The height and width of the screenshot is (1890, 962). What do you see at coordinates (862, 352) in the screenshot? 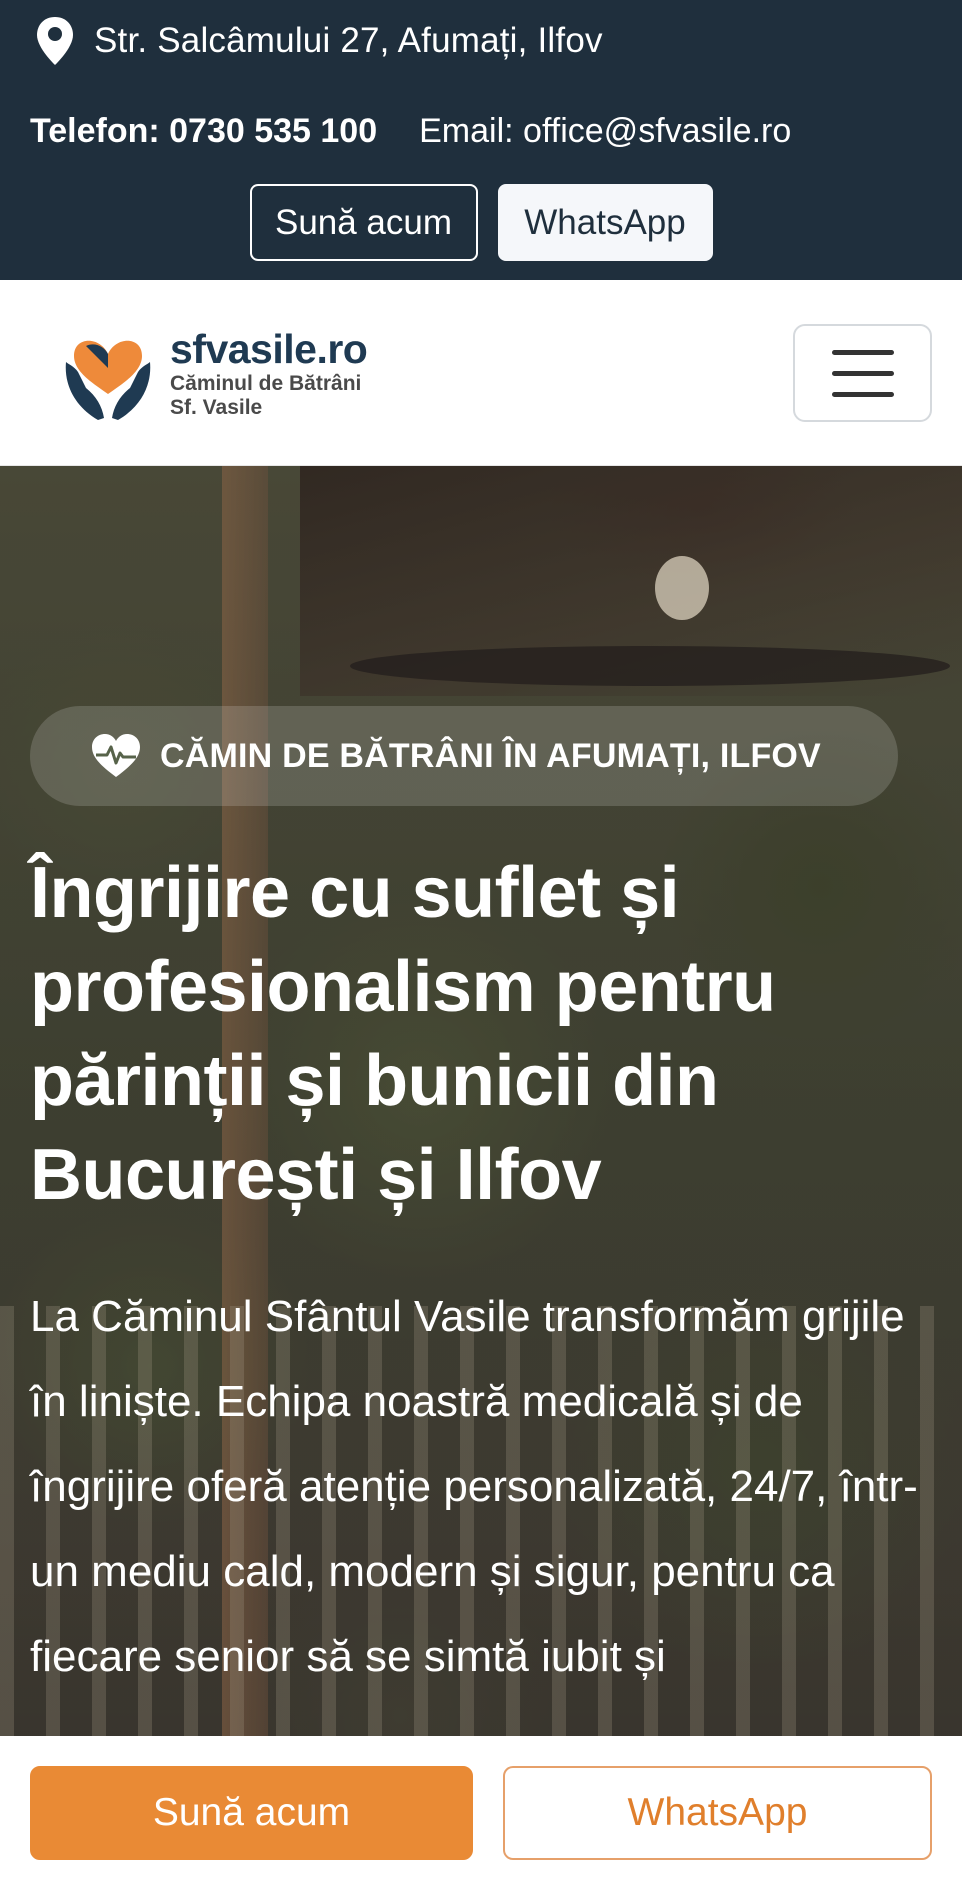
I see `hamburger-menu-icon` at bounding box center [862, 352].